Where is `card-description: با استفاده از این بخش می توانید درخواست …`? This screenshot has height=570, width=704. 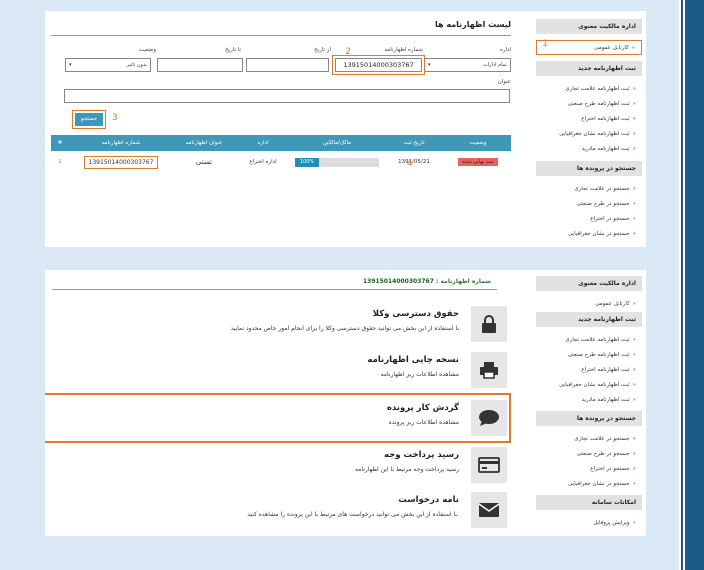
card-description: با استفاده از این بخش می توانید درخواست … is located at coordinates (353, 514).